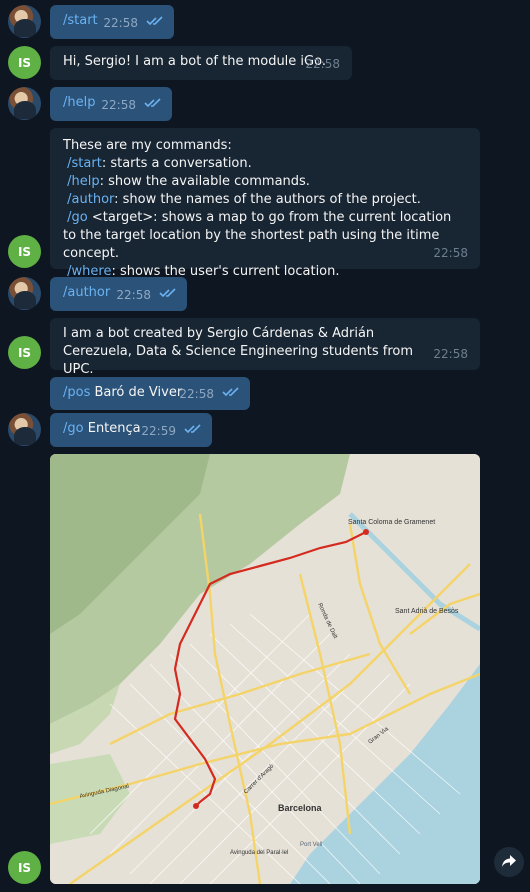 The width and height of the screenshot is (530, 892). What do you see at coordinates (259, 853) in the screenshot?
I see `map-label-parallel: Avinguda del Paral·lel` at bounding box center [259, 853].